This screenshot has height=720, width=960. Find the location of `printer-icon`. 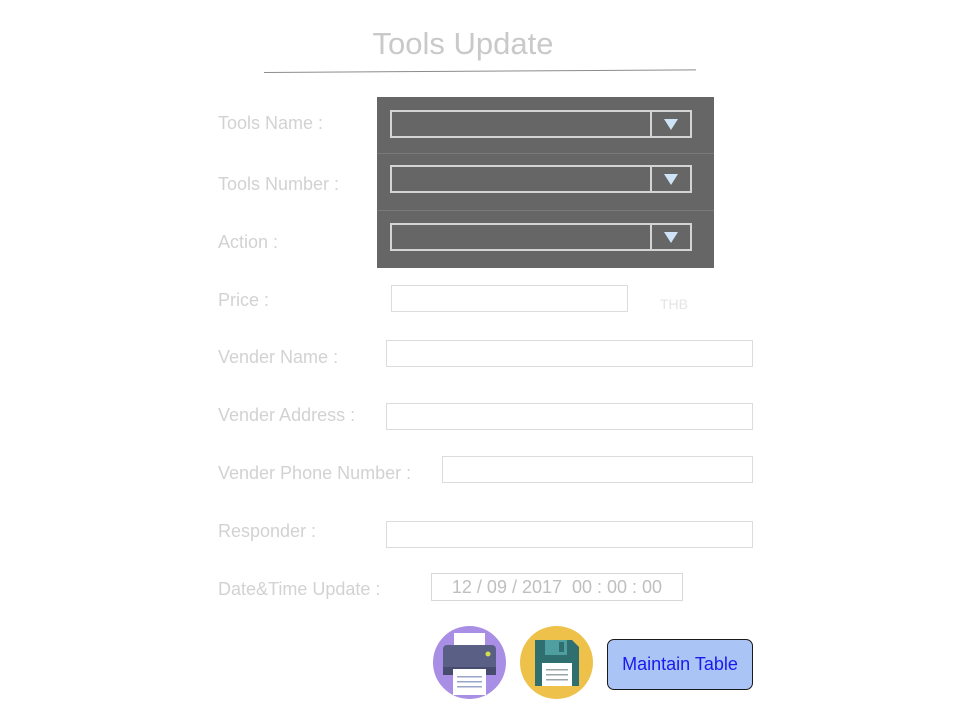

printer-icon is located at coordinates (469, 664).